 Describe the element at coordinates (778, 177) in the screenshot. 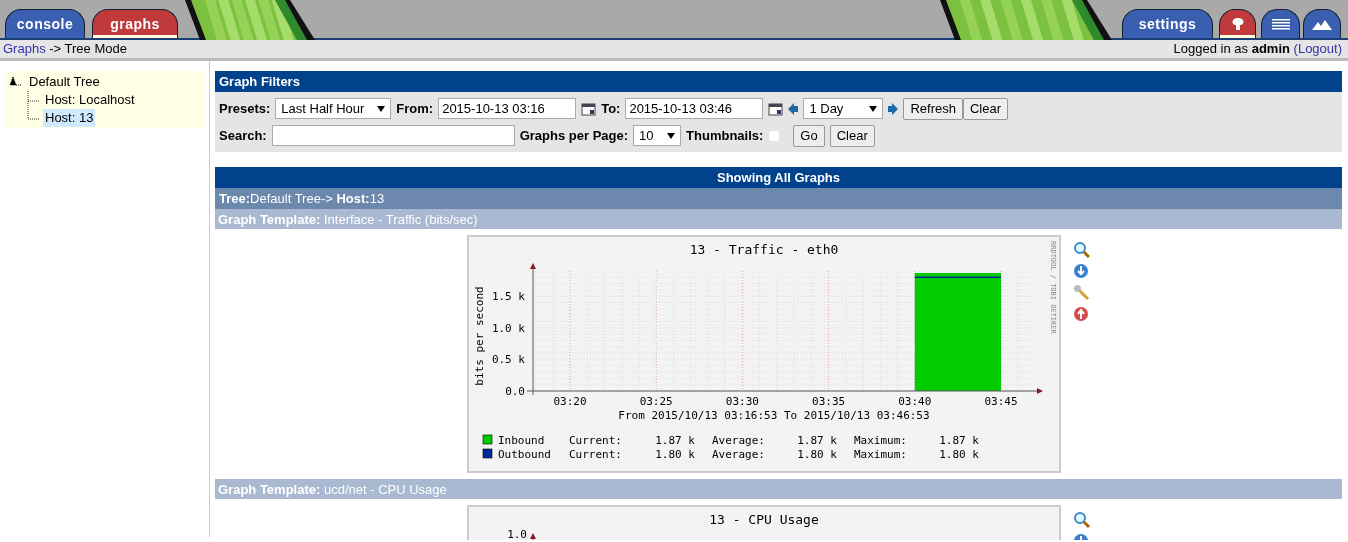

I see `section-header: Showing All Graphs` at that location.